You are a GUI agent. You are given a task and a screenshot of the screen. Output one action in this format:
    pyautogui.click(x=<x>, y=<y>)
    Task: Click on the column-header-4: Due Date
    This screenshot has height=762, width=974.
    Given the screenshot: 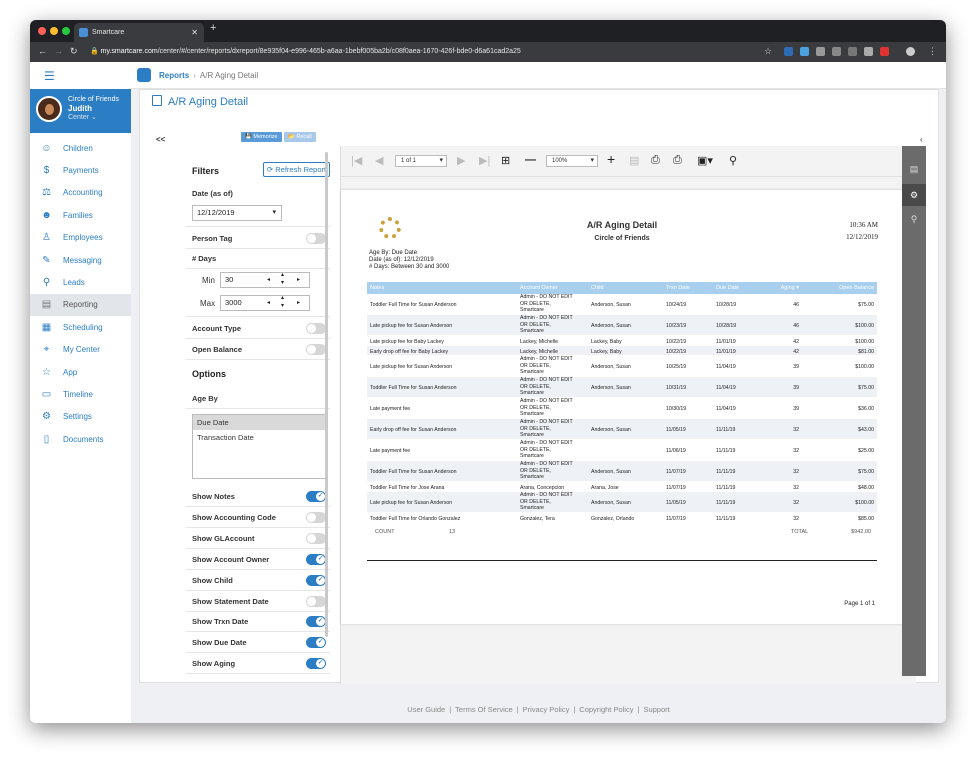 What is the action you would take?
    pyautogui.click(x=727, y=288)
    